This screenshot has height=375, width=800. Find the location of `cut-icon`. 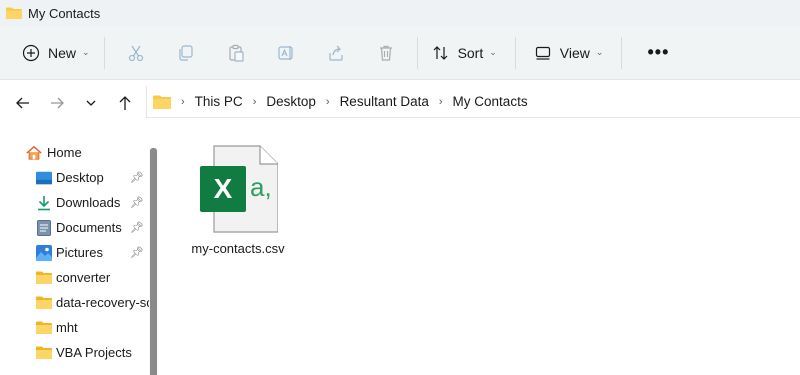

cut-icon is located at coordinates (135, 53).